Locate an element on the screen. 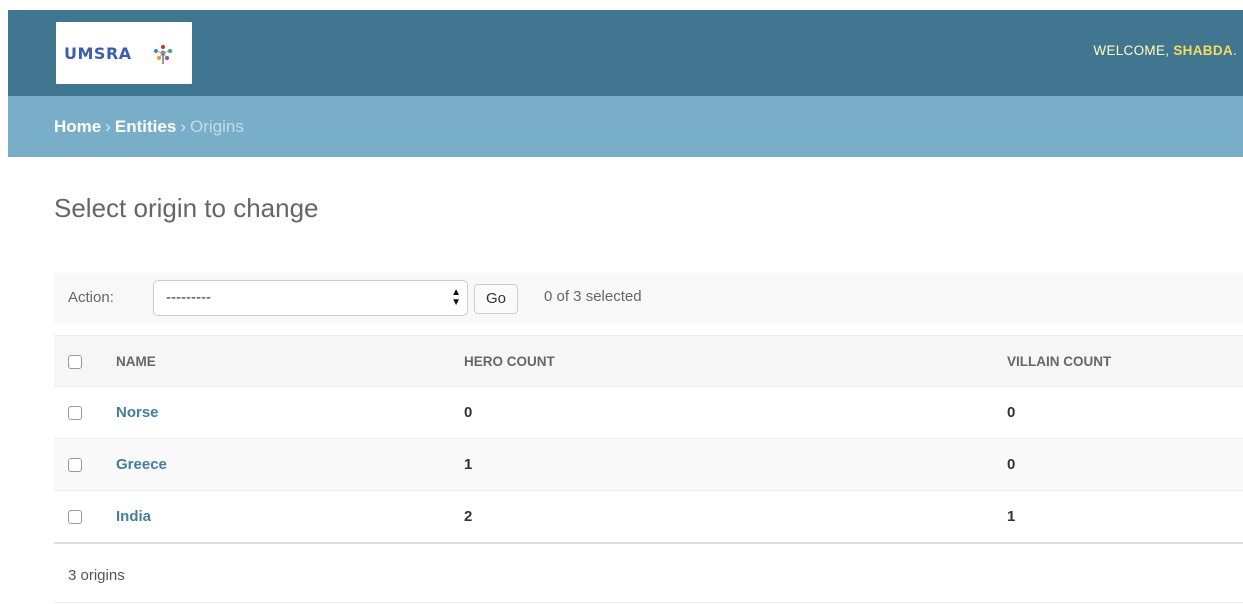 The image size is (1243, 604). origin-name-link: Norse is located at coordinates (137, 412).